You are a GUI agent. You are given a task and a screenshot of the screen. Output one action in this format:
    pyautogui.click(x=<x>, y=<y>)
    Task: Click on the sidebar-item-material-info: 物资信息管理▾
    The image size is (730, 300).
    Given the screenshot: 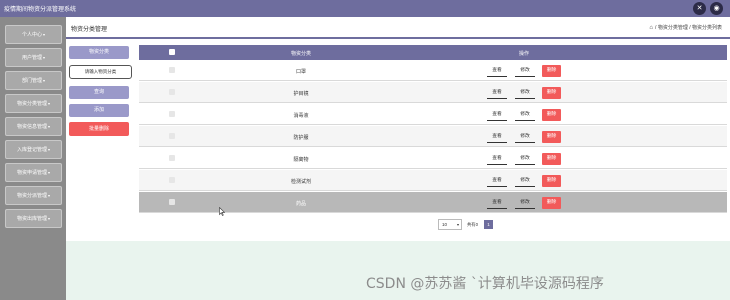 What is the action you would take?
    pyautogui.click(x=33, y=126)
    